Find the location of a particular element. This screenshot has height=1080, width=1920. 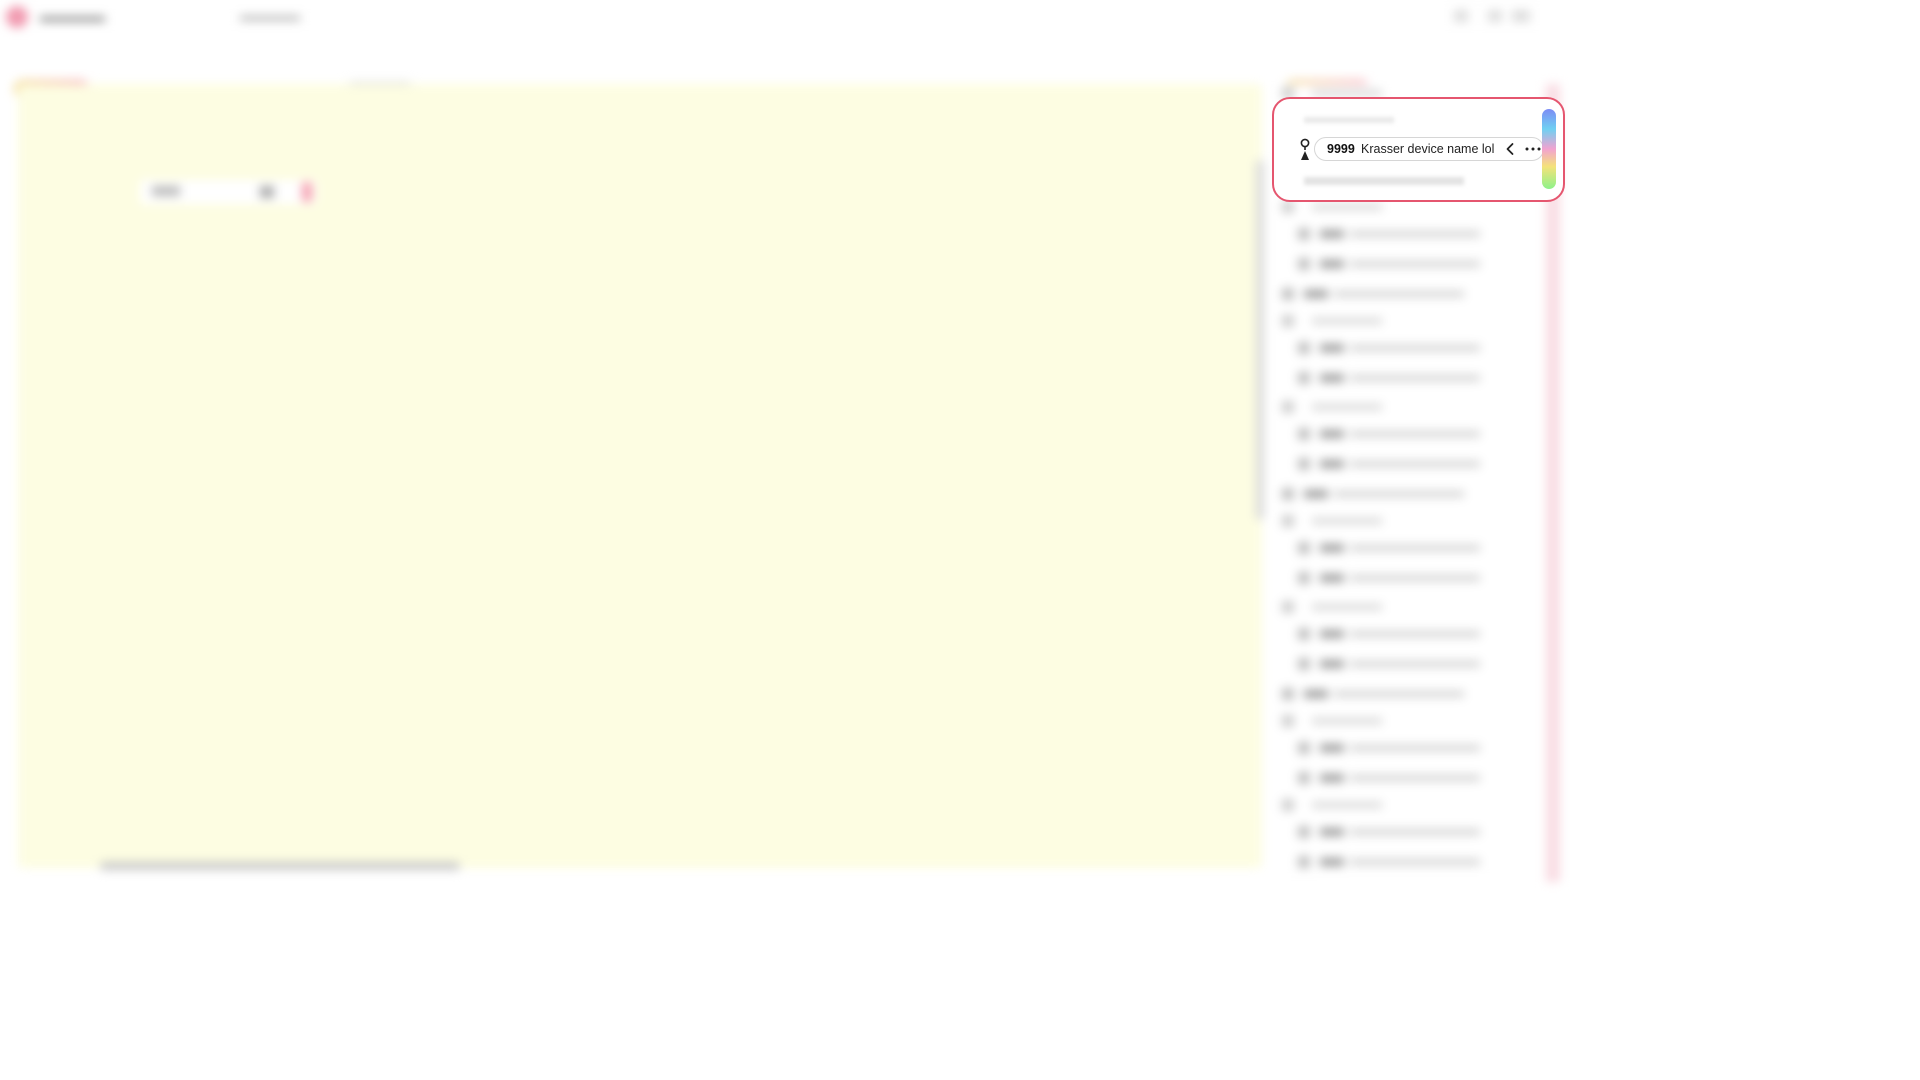

device-name: Krasser device name lol is located at coordinates (1428, 149).